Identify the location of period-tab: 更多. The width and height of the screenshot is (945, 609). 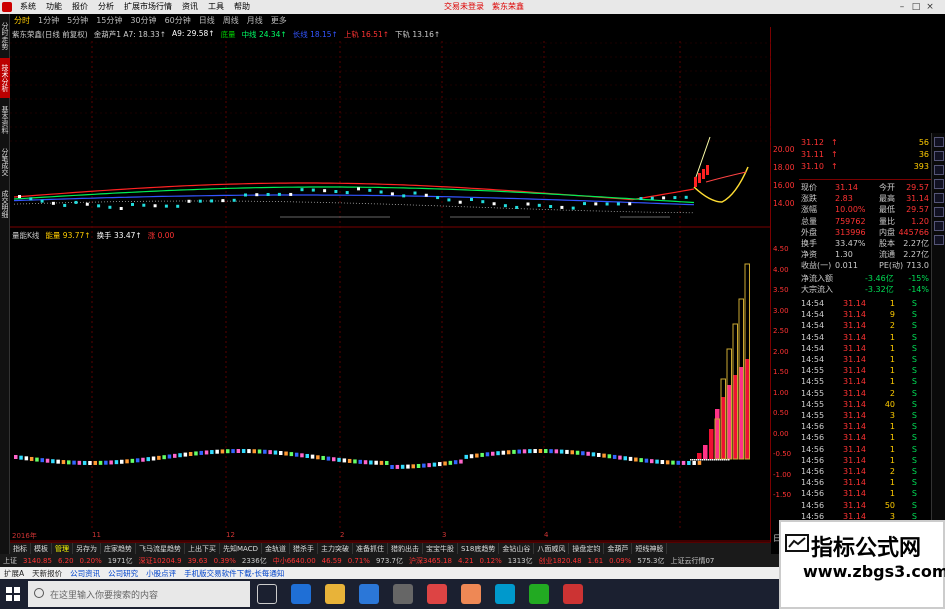
(279, 20).